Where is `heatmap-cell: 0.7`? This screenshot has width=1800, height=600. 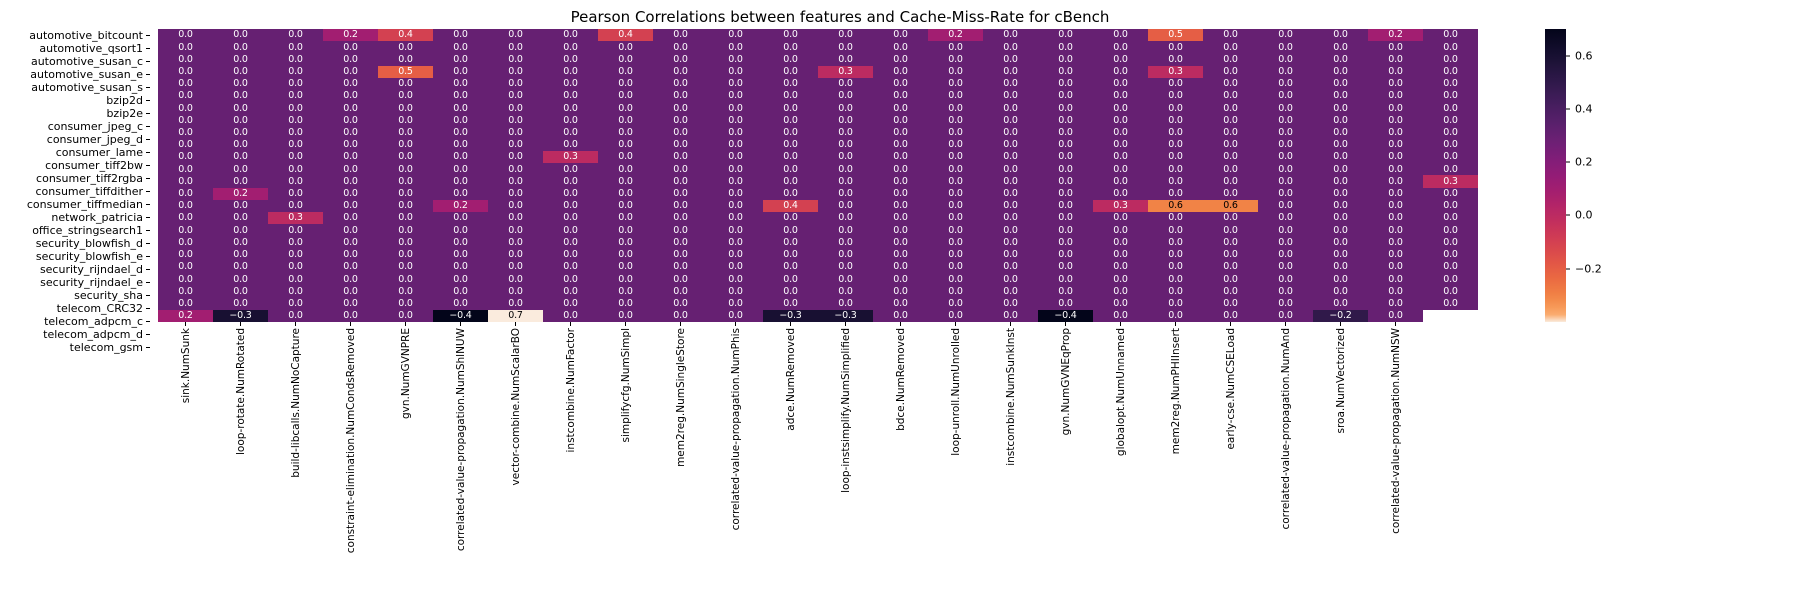 heatmap-cell: 0.7 is located at coordinates (515, 315).